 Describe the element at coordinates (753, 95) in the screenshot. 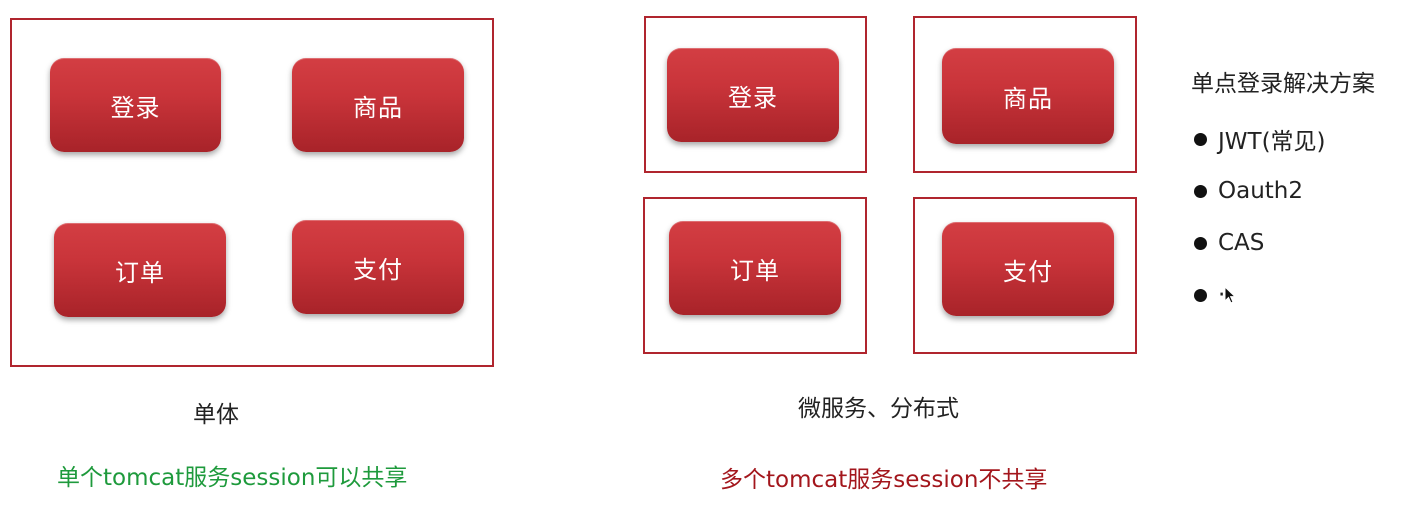

I see `distributed-service-login: 登录` at that location.